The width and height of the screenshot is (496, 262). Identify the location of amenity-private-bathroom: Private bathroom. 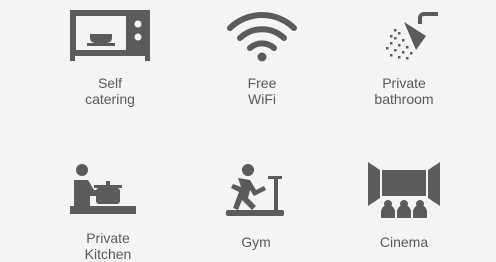
(404, 58).